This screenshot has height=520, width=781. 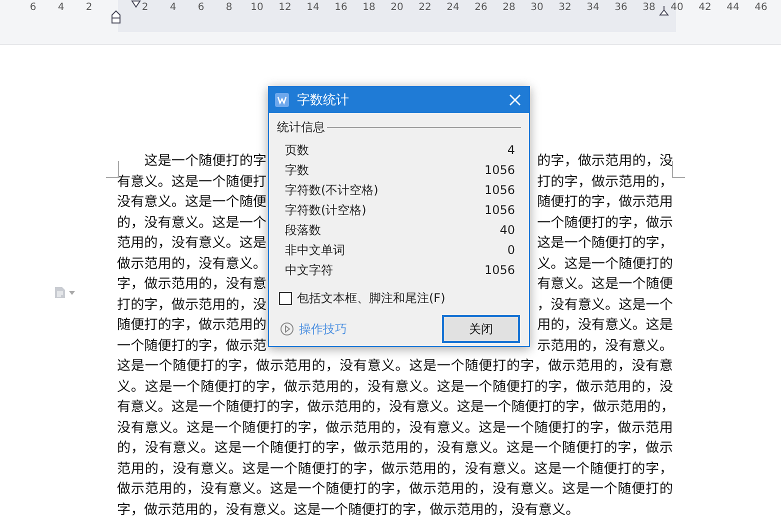 I want to click on ruler-number: 8, so click(x=229, y=8).